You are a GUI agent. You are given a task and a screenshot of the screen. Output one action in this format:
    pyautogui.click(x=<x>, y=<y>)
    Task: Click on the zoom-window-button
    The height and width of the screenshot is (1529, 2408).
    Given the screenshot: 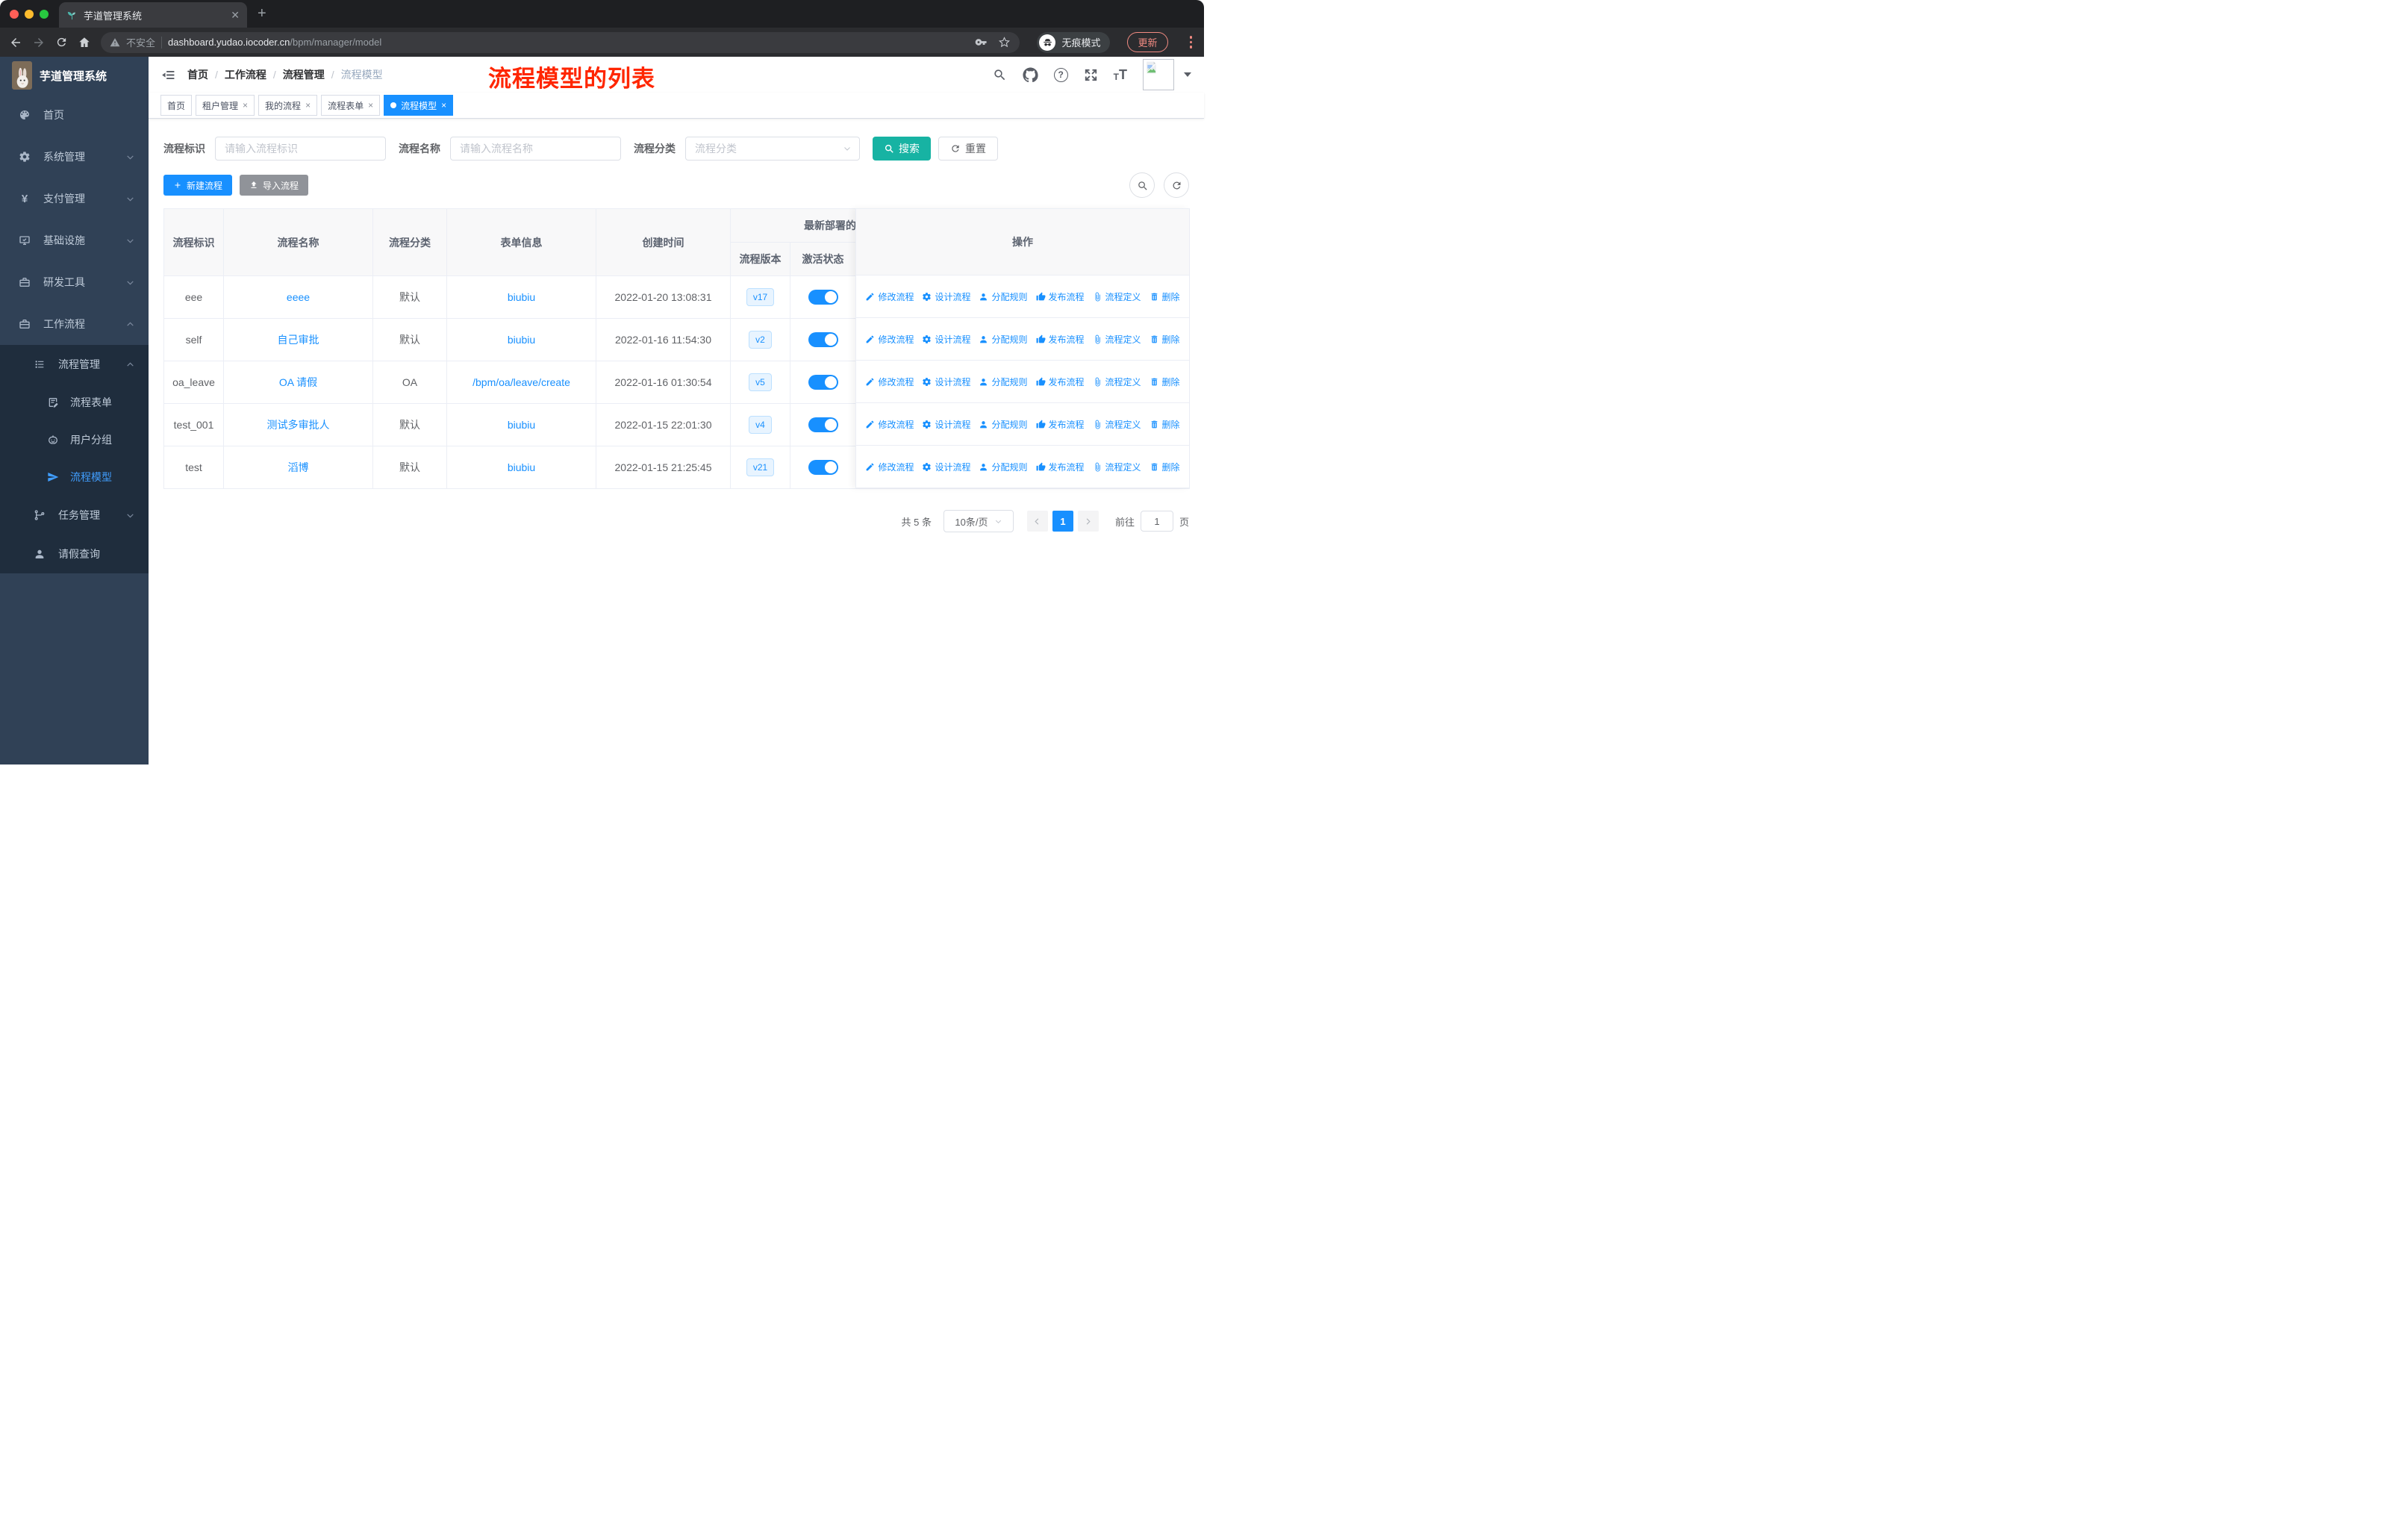 What is the action you would take?
    pyautogui.click(x=44, y=14)
    